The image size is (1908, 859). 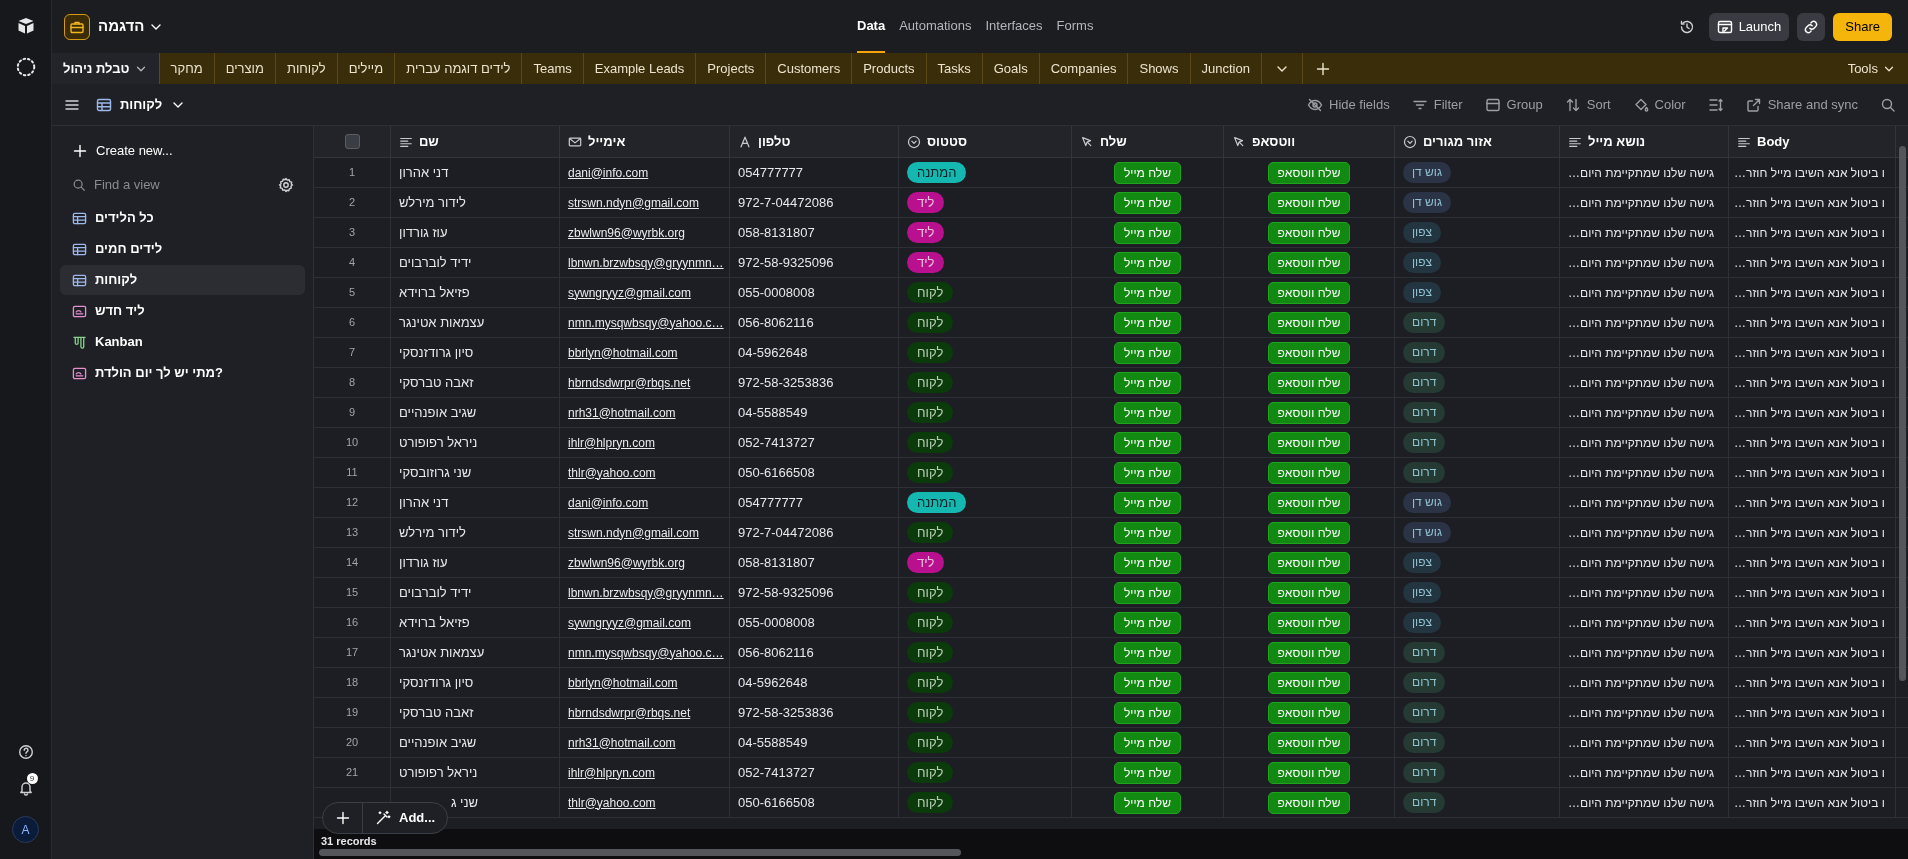 What do you see at coordinates (182, 185) in the screenshot?
I see `find-view-field: Find a view` at bounding box center [182, 185].